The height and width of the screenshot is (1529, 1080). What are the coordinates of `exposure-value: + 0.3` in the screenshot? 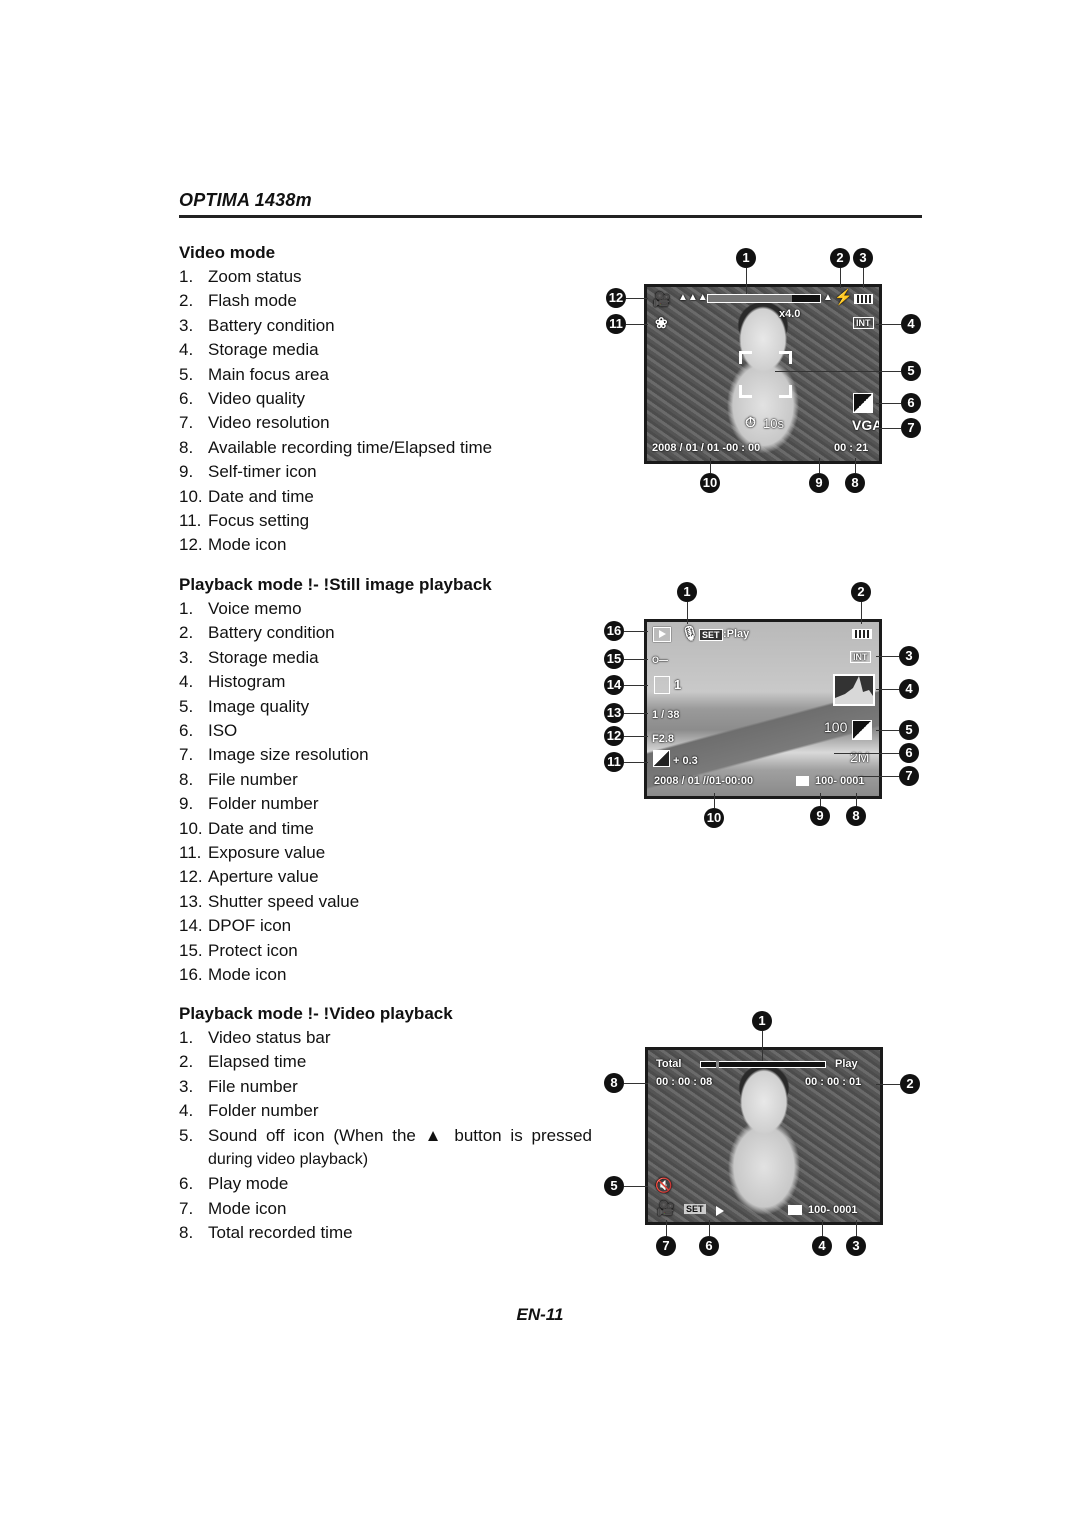 It's located at (685, 761).